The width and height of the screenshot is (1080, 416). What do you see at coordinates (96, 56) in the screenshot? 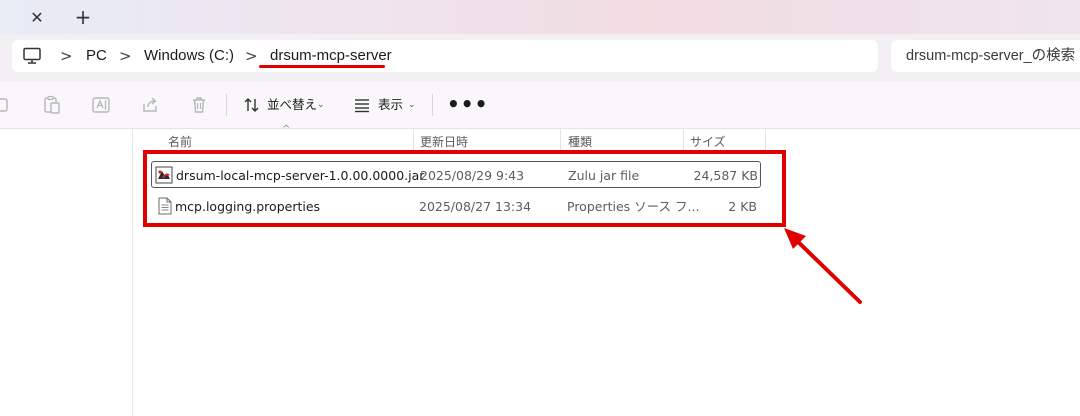
I see `breadcrumb-pc: PC` at bounding box center [96, 56].